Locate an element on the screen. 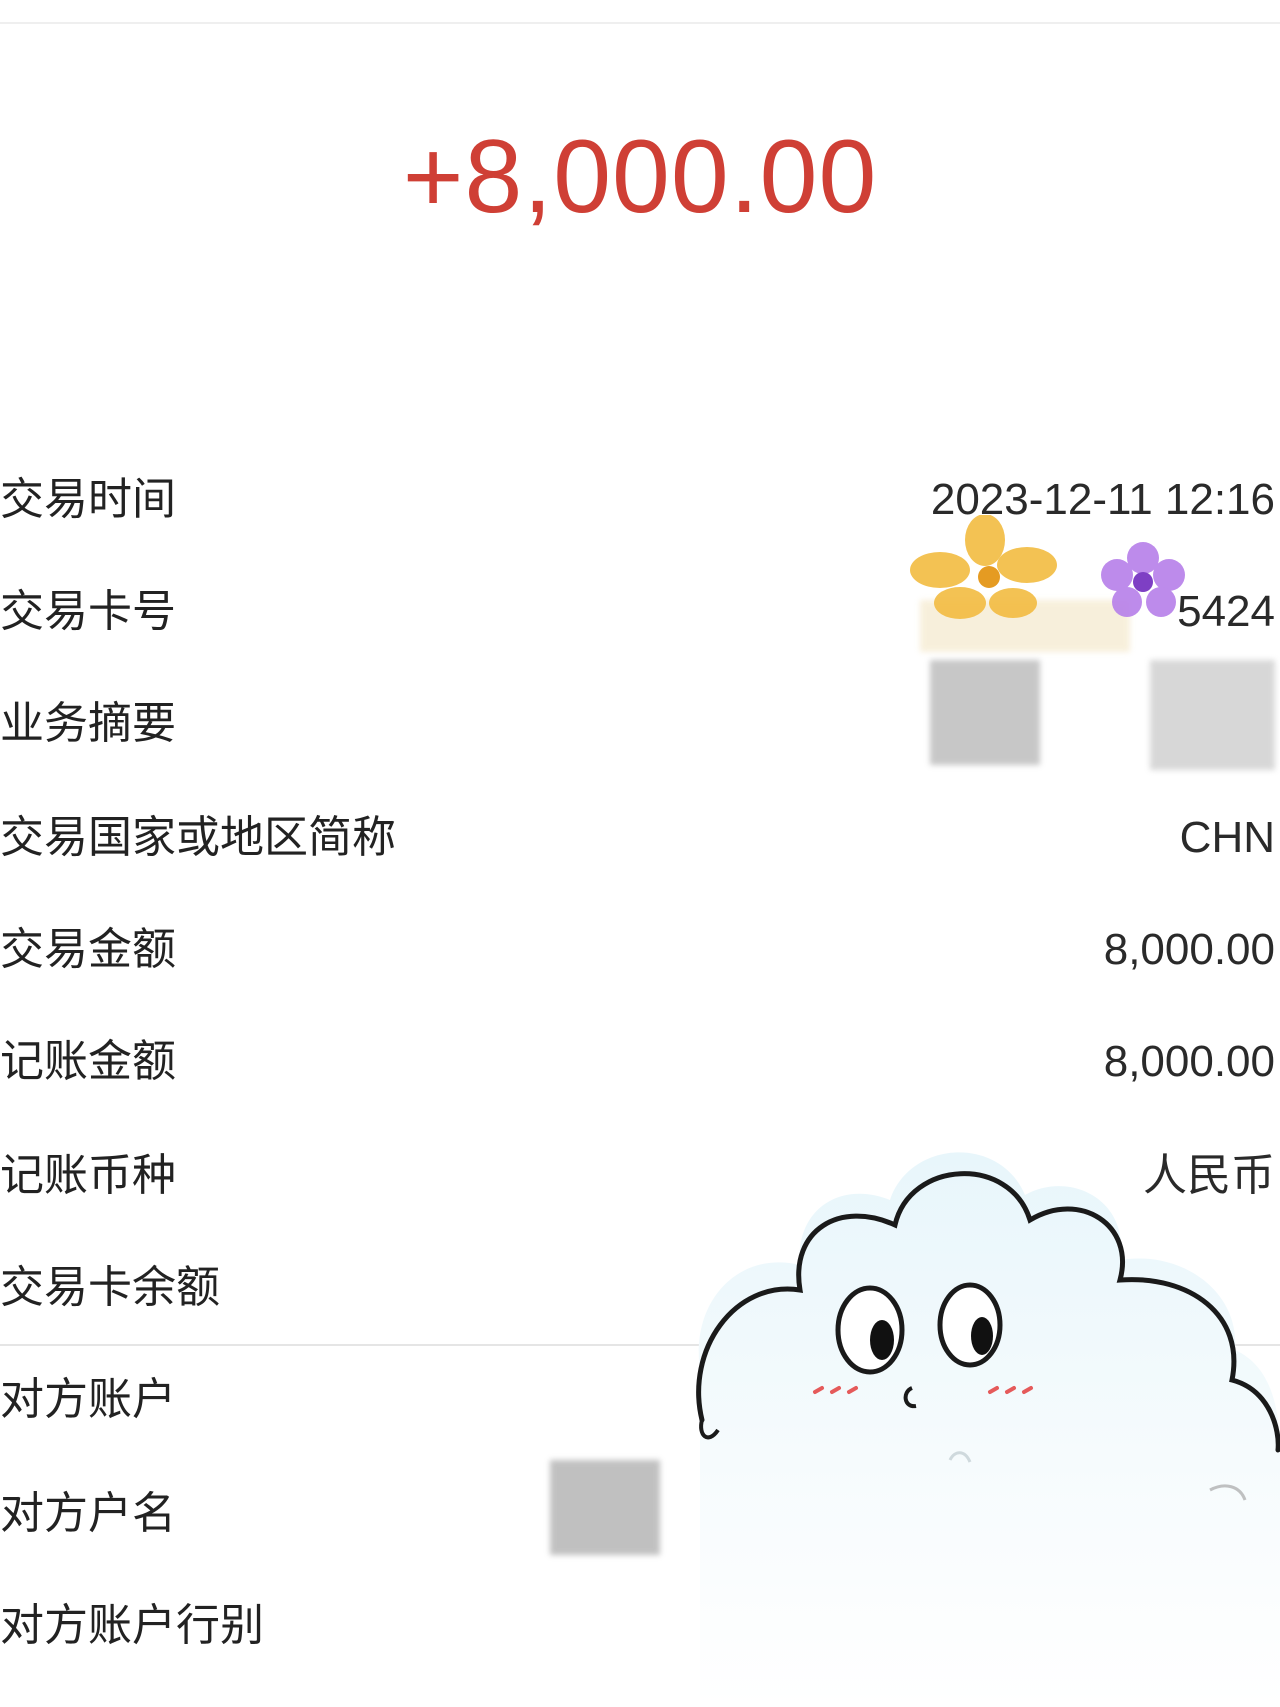  row-value: CHN is located at coordinates (1227, 837).